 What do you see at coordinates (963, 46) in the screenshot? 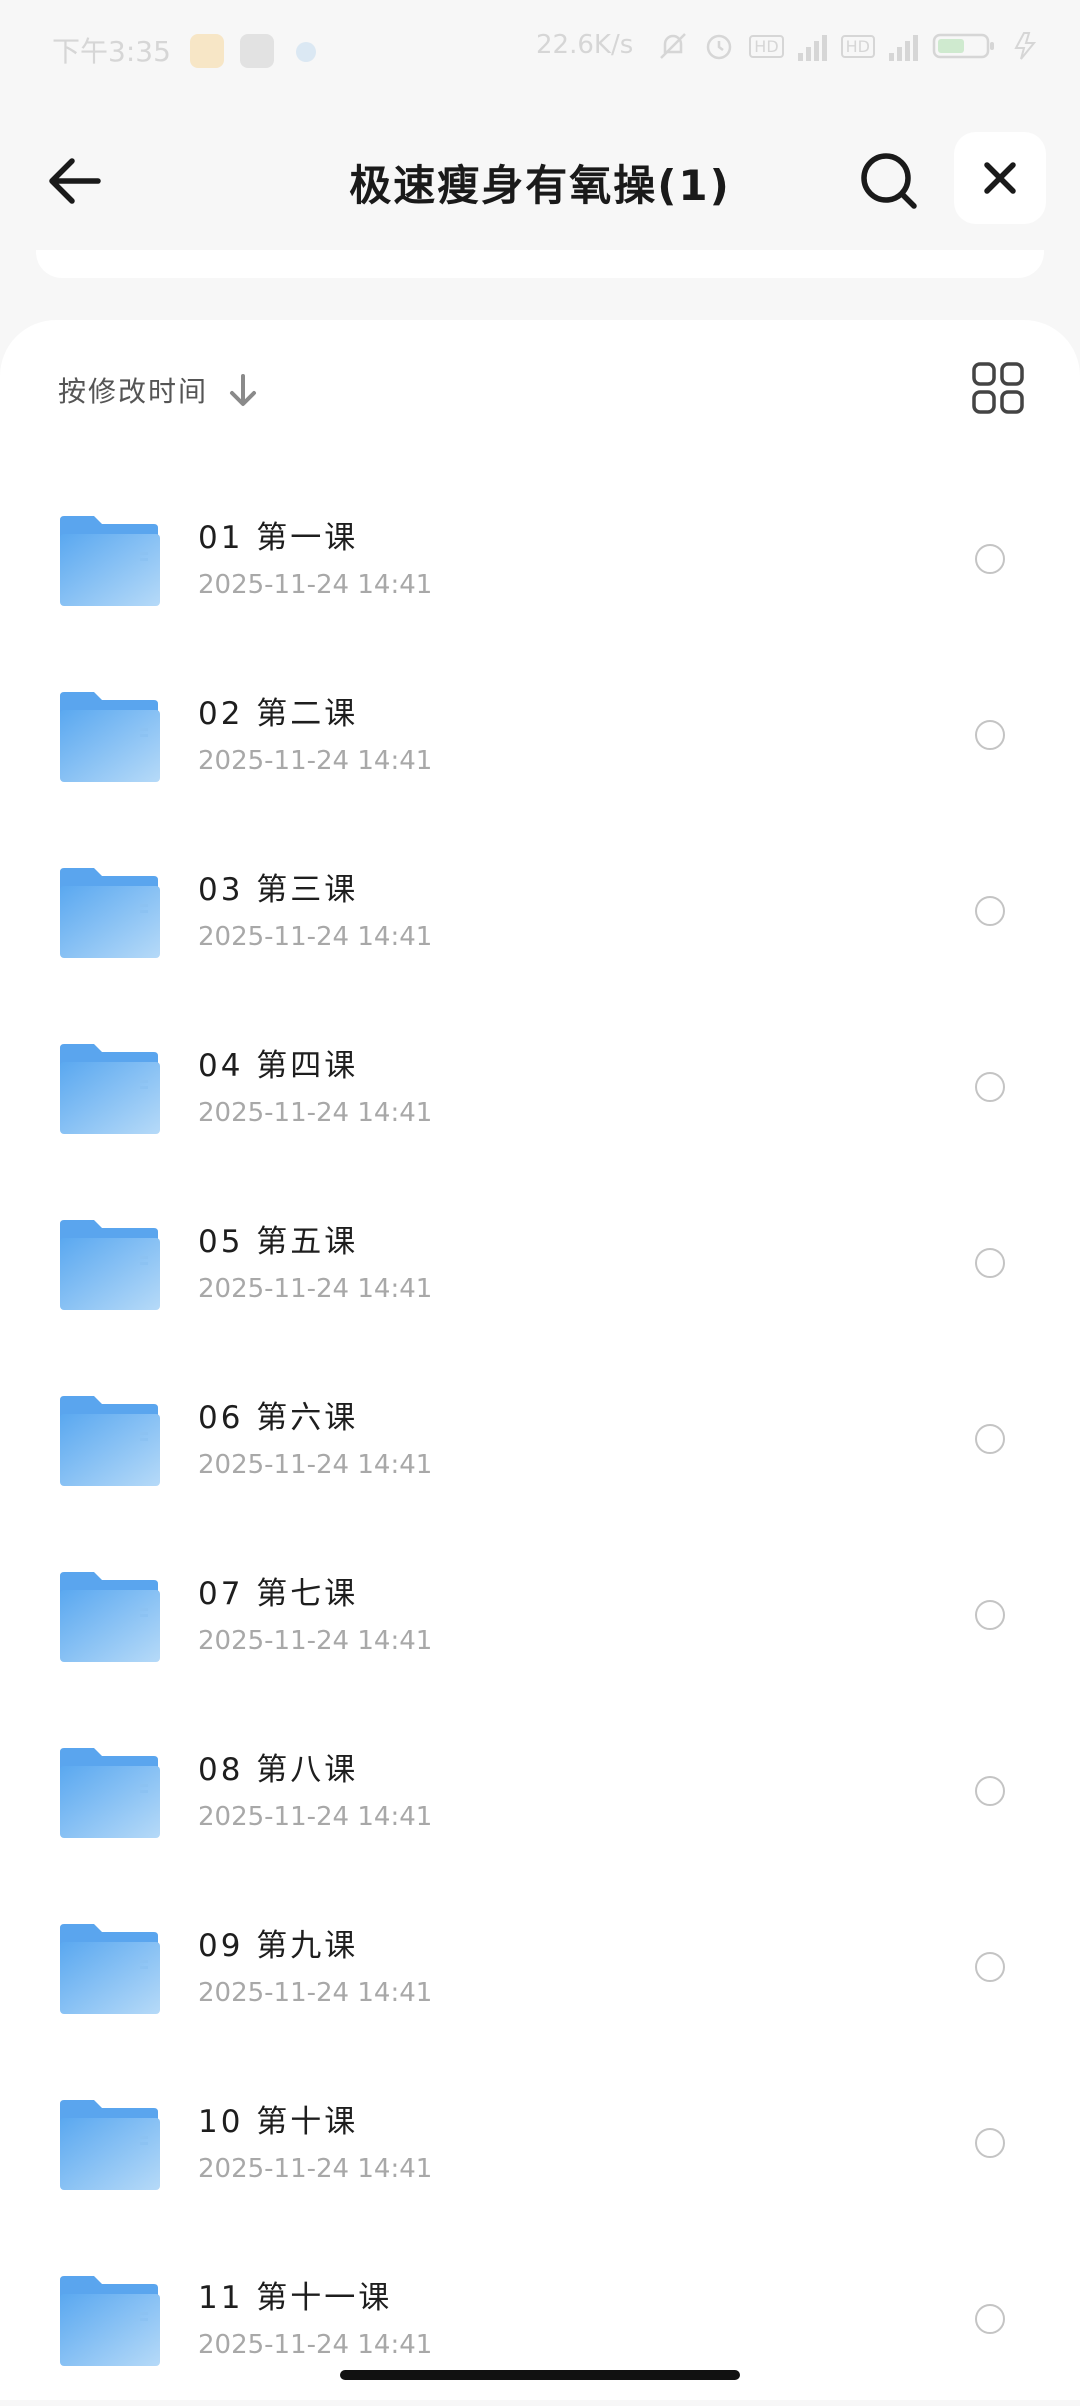
I see `battery-icon` at bounding box center [963, 46].